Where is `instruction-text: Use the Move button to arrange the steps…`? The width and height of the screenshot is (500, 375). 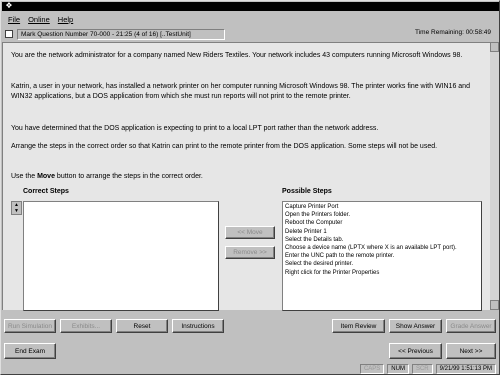
instruction-text: Use the Move button to arrange the steps… is located at coordinates (107, 176).